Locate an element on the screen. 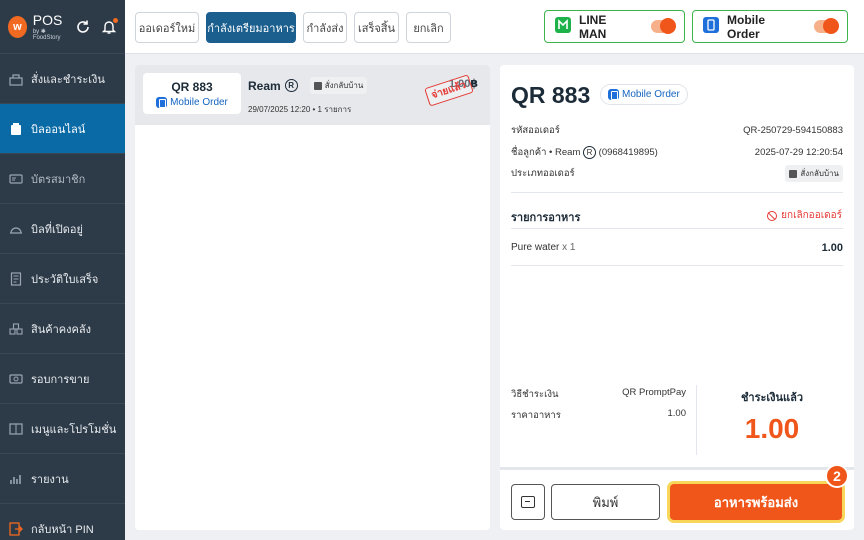 The image size is (864, 540). food-ready-button: อาหารพร้อมส่ง is located at coordinates (756, 502).